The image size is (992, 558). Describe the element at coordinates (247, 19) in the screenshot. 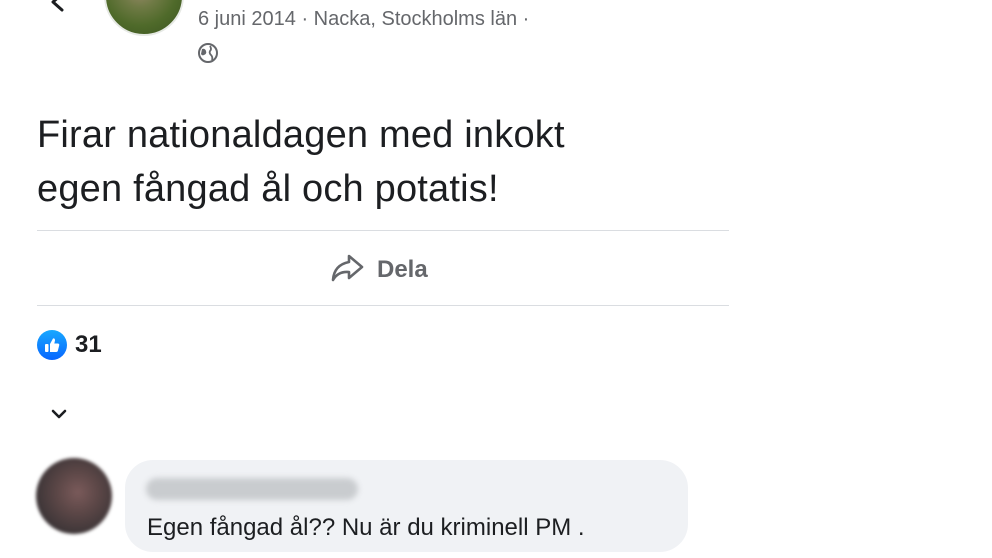

I see `post-date: 6 juni 2014` at that location.